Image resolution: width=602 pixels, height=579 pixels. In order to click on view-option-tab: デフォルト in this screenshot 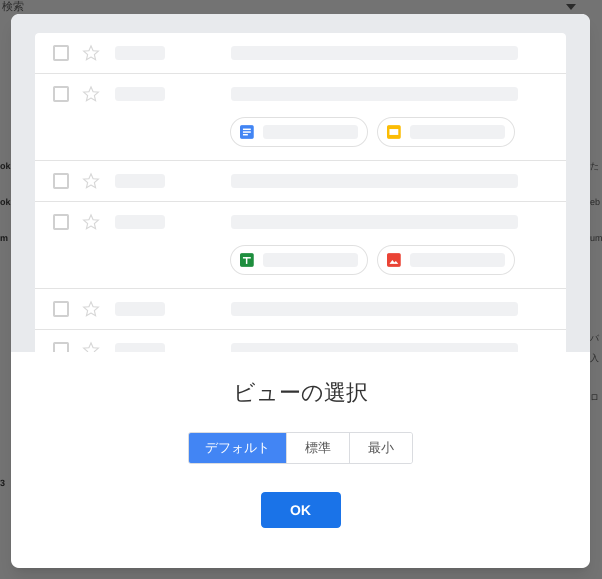, I will do `click(237, 448)`.